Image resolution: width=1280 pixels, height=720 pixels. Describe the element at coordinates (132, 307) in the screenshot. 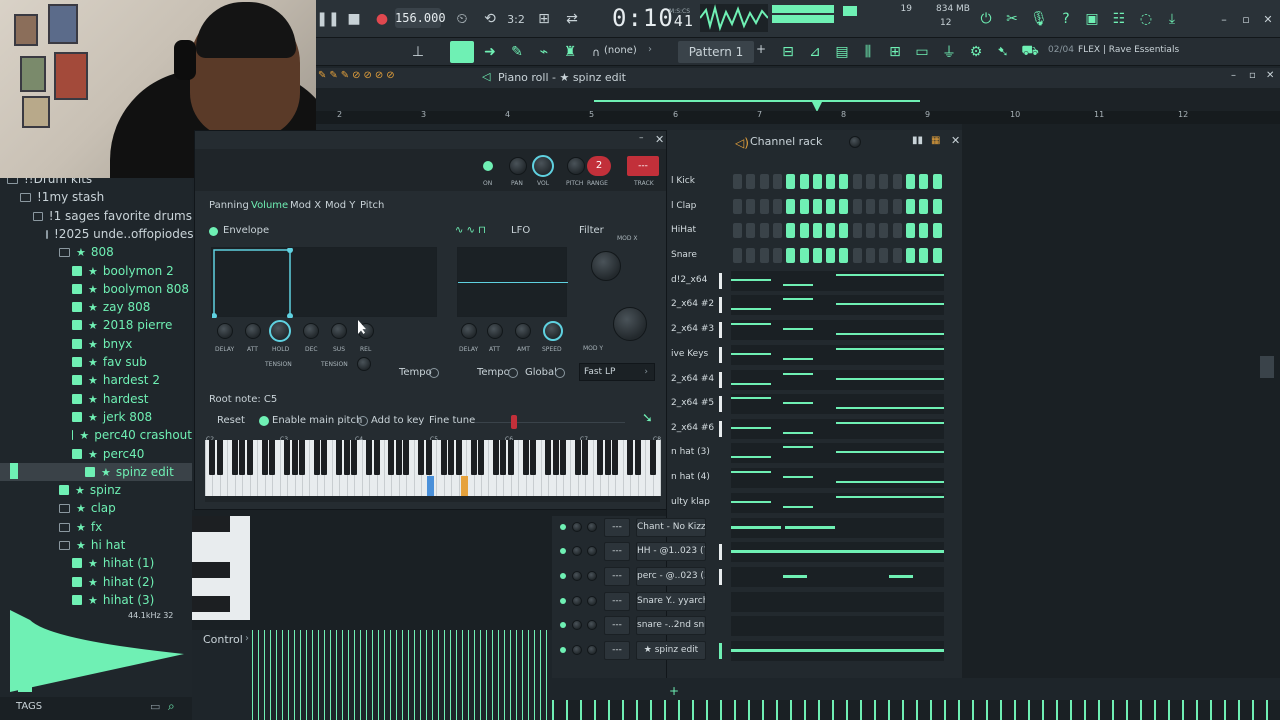

I see `browser-item: ★ zay 808` at that location.